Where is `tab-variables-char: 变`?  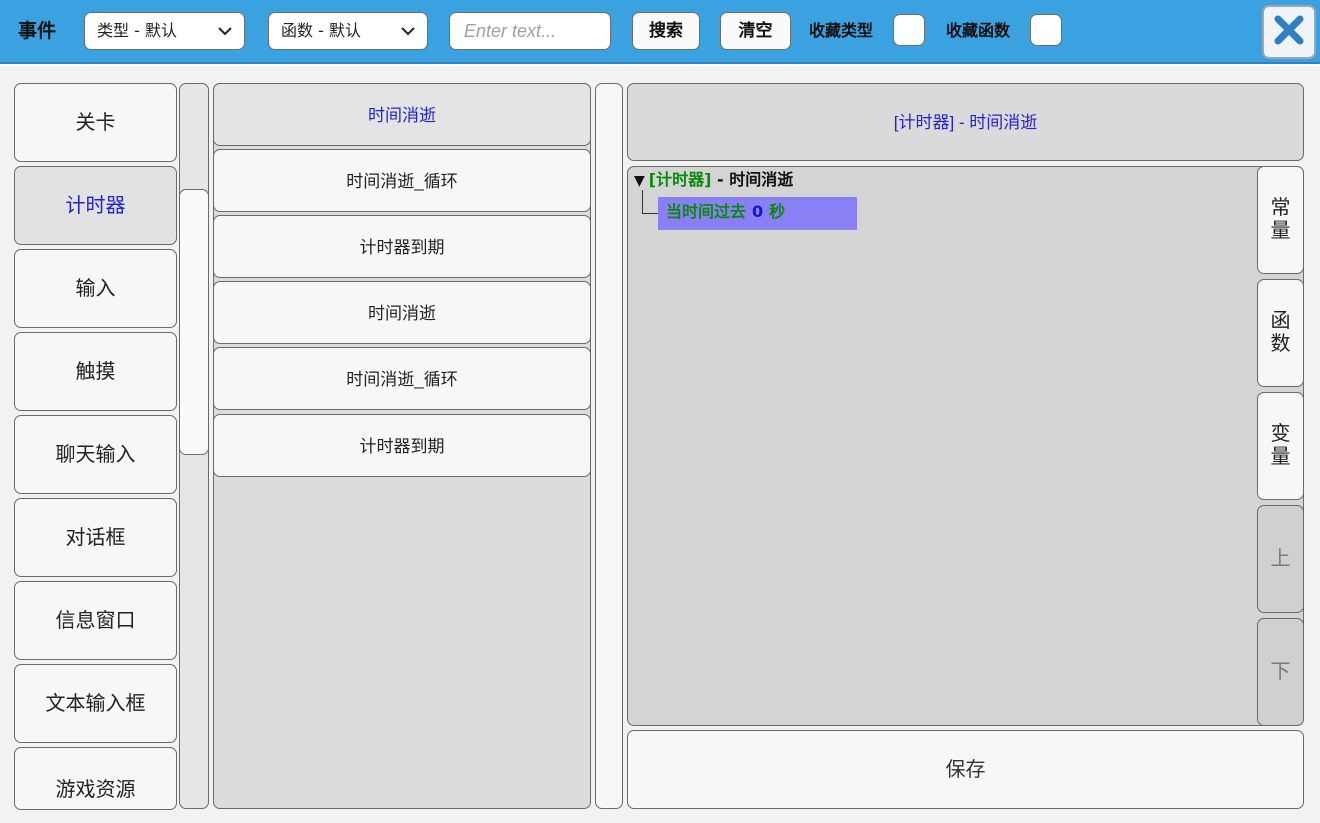 tab-variables-char: 变 is located at coordinates (1280, 434).